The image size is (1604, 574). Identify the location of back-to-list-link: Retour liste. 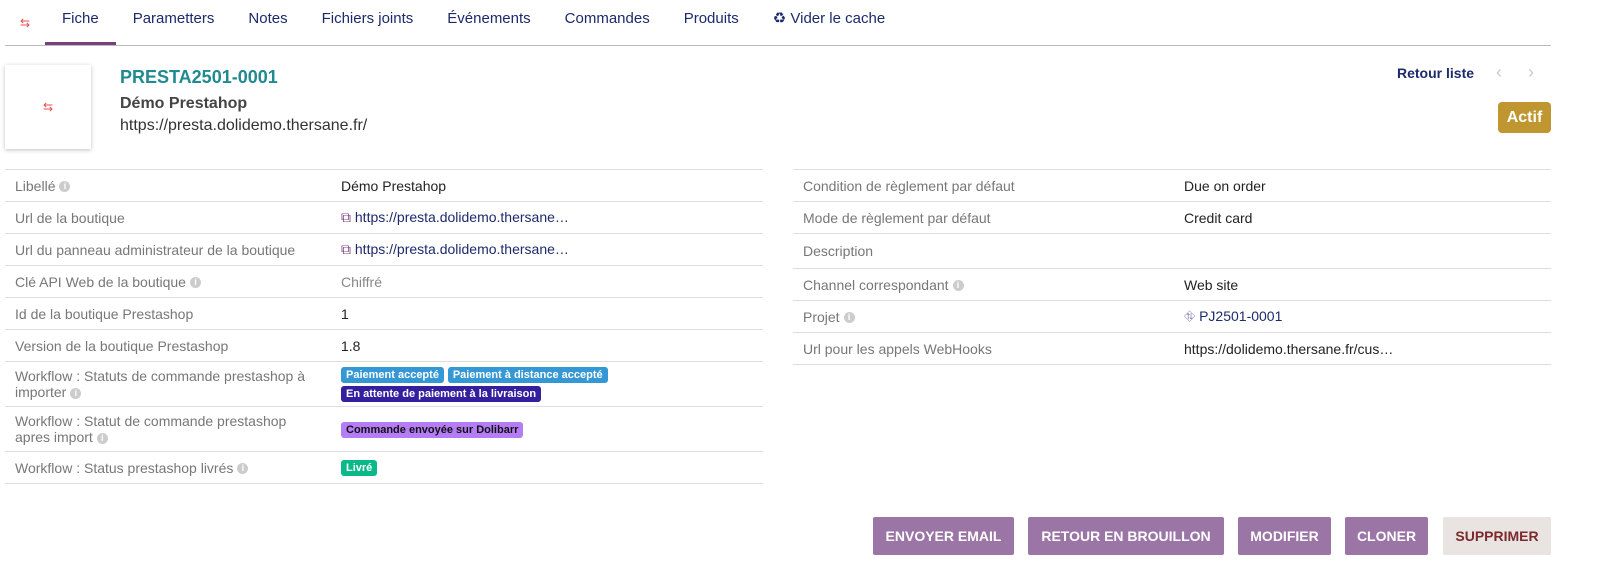
(1435, 73).